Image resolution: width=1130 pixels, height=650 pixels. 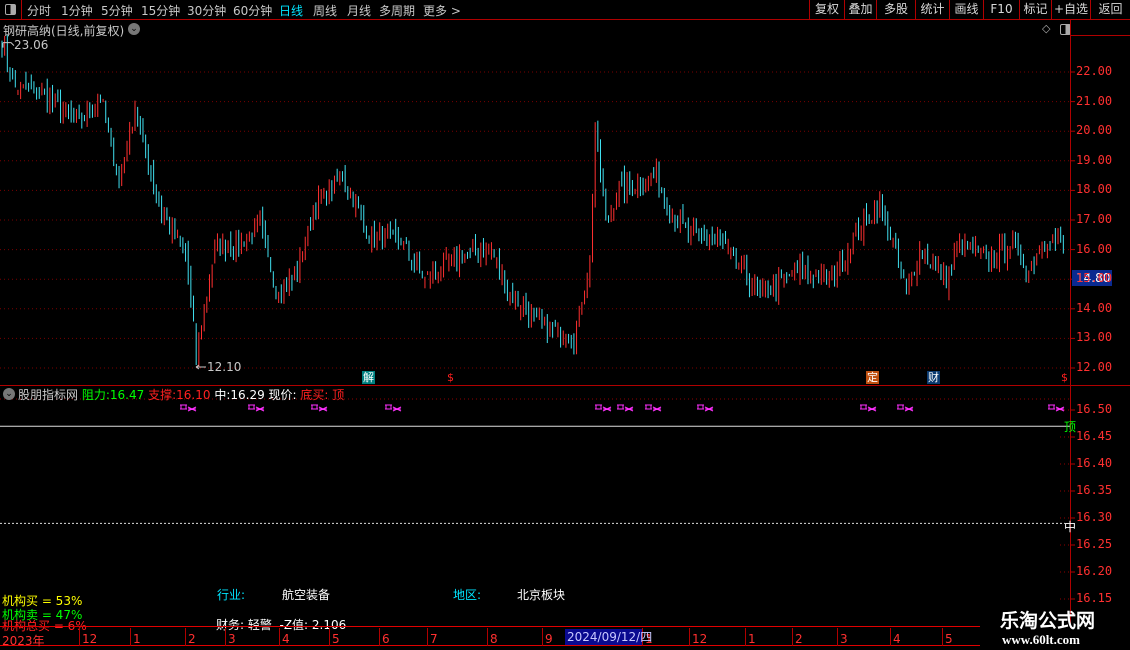 I want to click on finance-text: 财务: 轻警 -Z值: 2.106, so click(x=281, y=625).